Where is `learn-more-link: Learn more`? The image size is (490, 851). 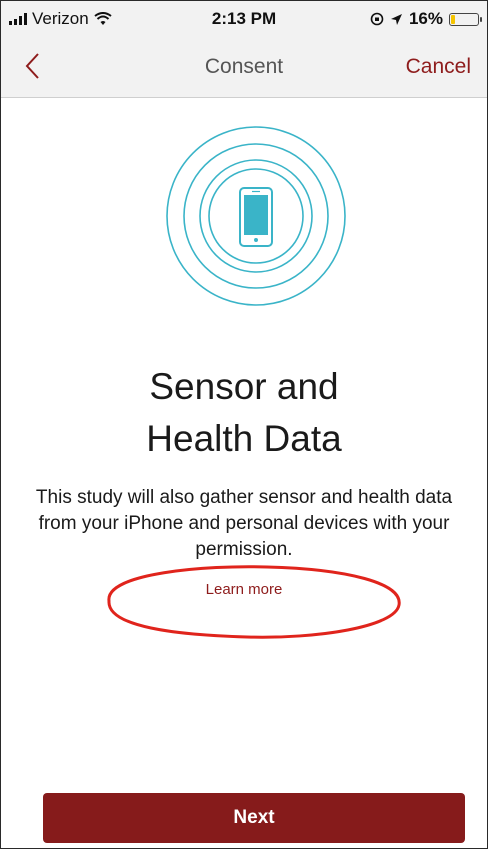 learn-more-link: Learn more is located at coordinates (244, 589).